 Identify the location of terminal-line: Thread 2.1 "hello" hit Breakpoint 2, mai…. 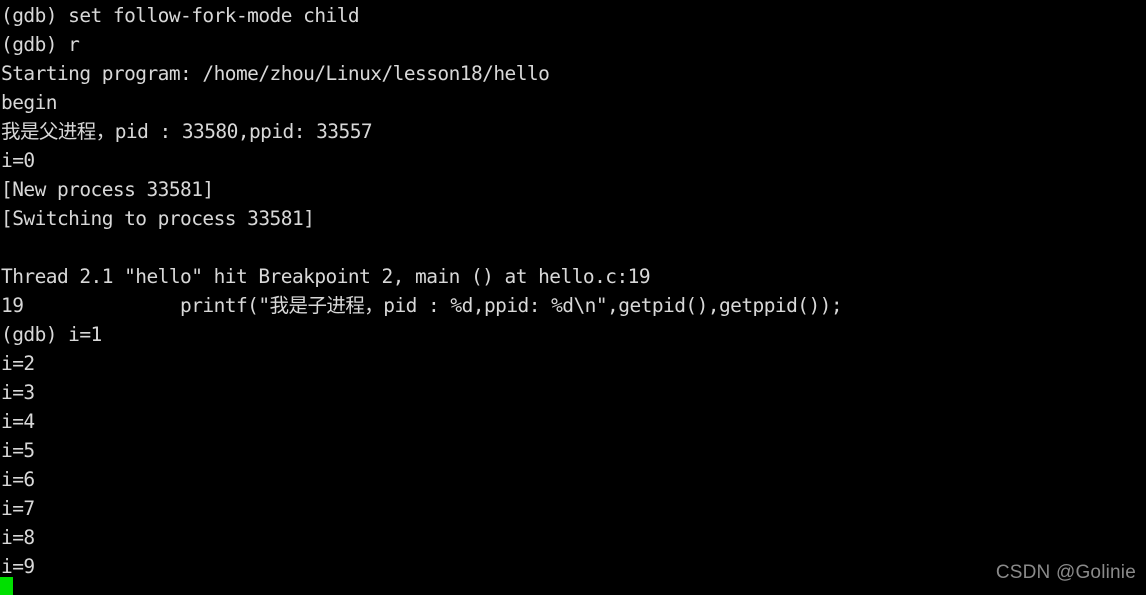
(326, 276).